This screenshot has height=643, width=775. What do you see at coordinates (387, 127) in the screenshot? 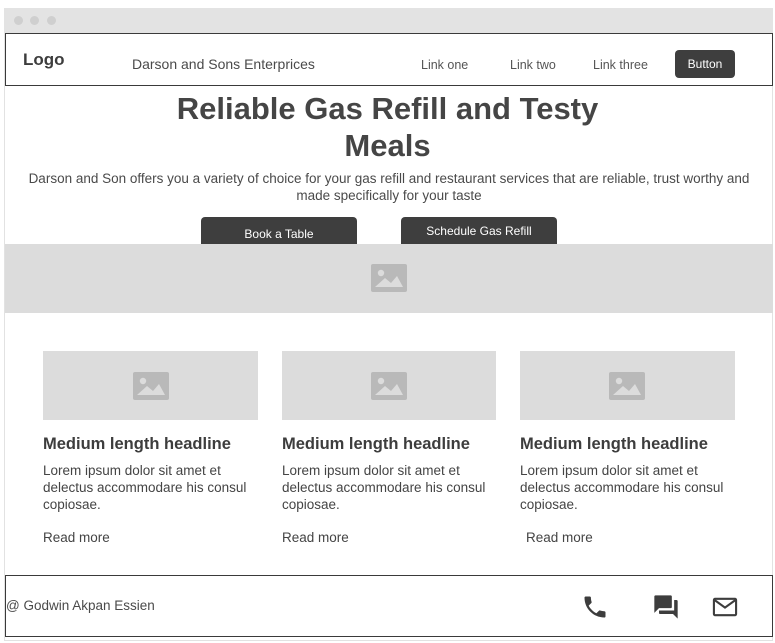
I see `hero-title: Reliable Gas Refill and Testy Meals` at bounding box center [387, 127].